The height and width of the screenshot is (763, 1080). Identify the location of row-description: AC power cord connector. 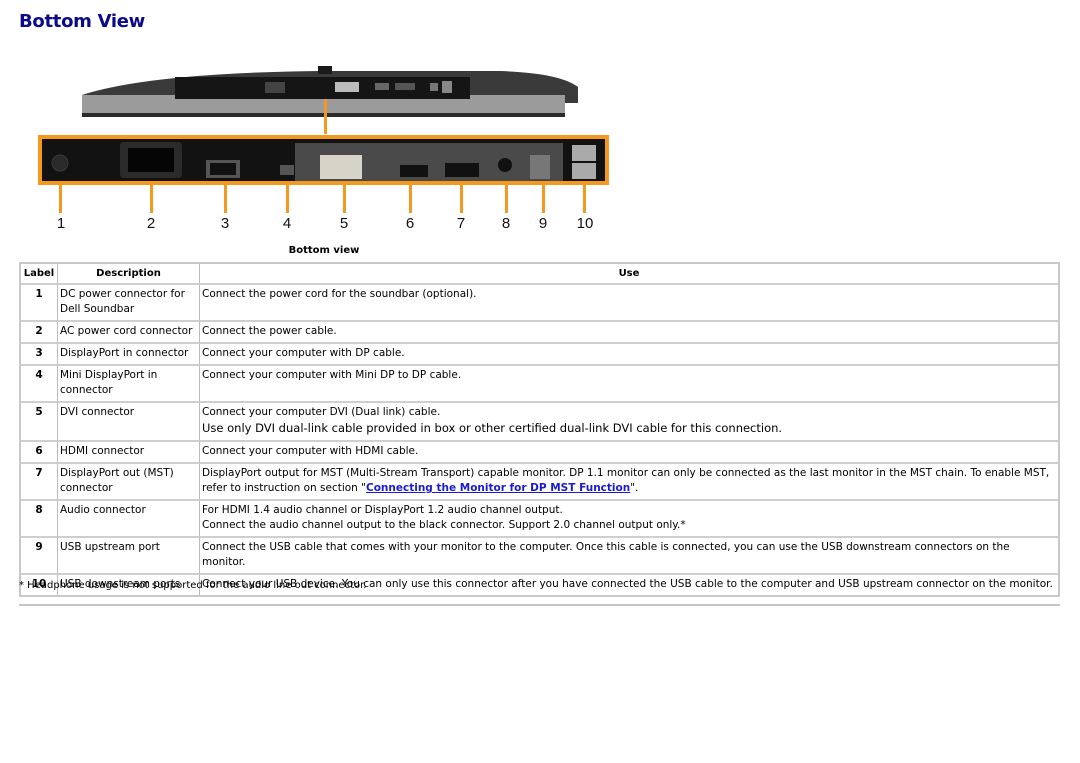
(129, 333).